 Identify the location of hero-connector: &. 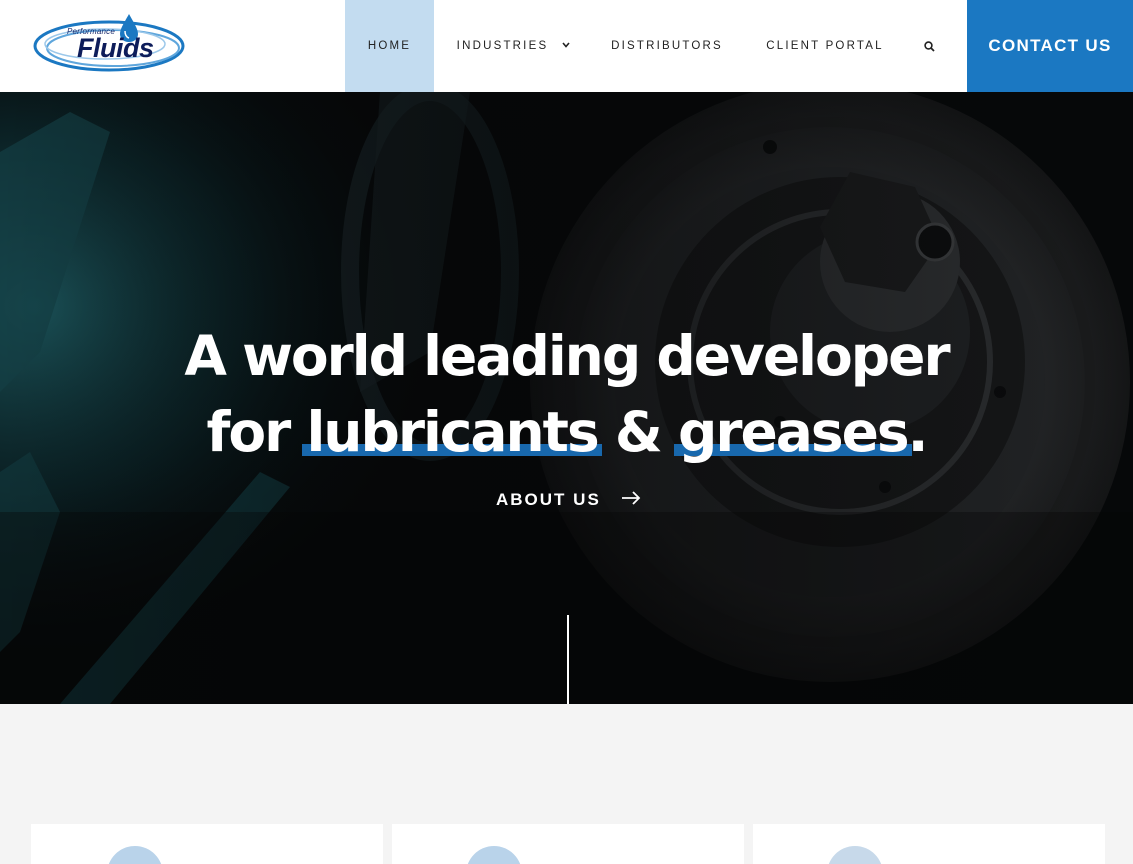
(637, 432).